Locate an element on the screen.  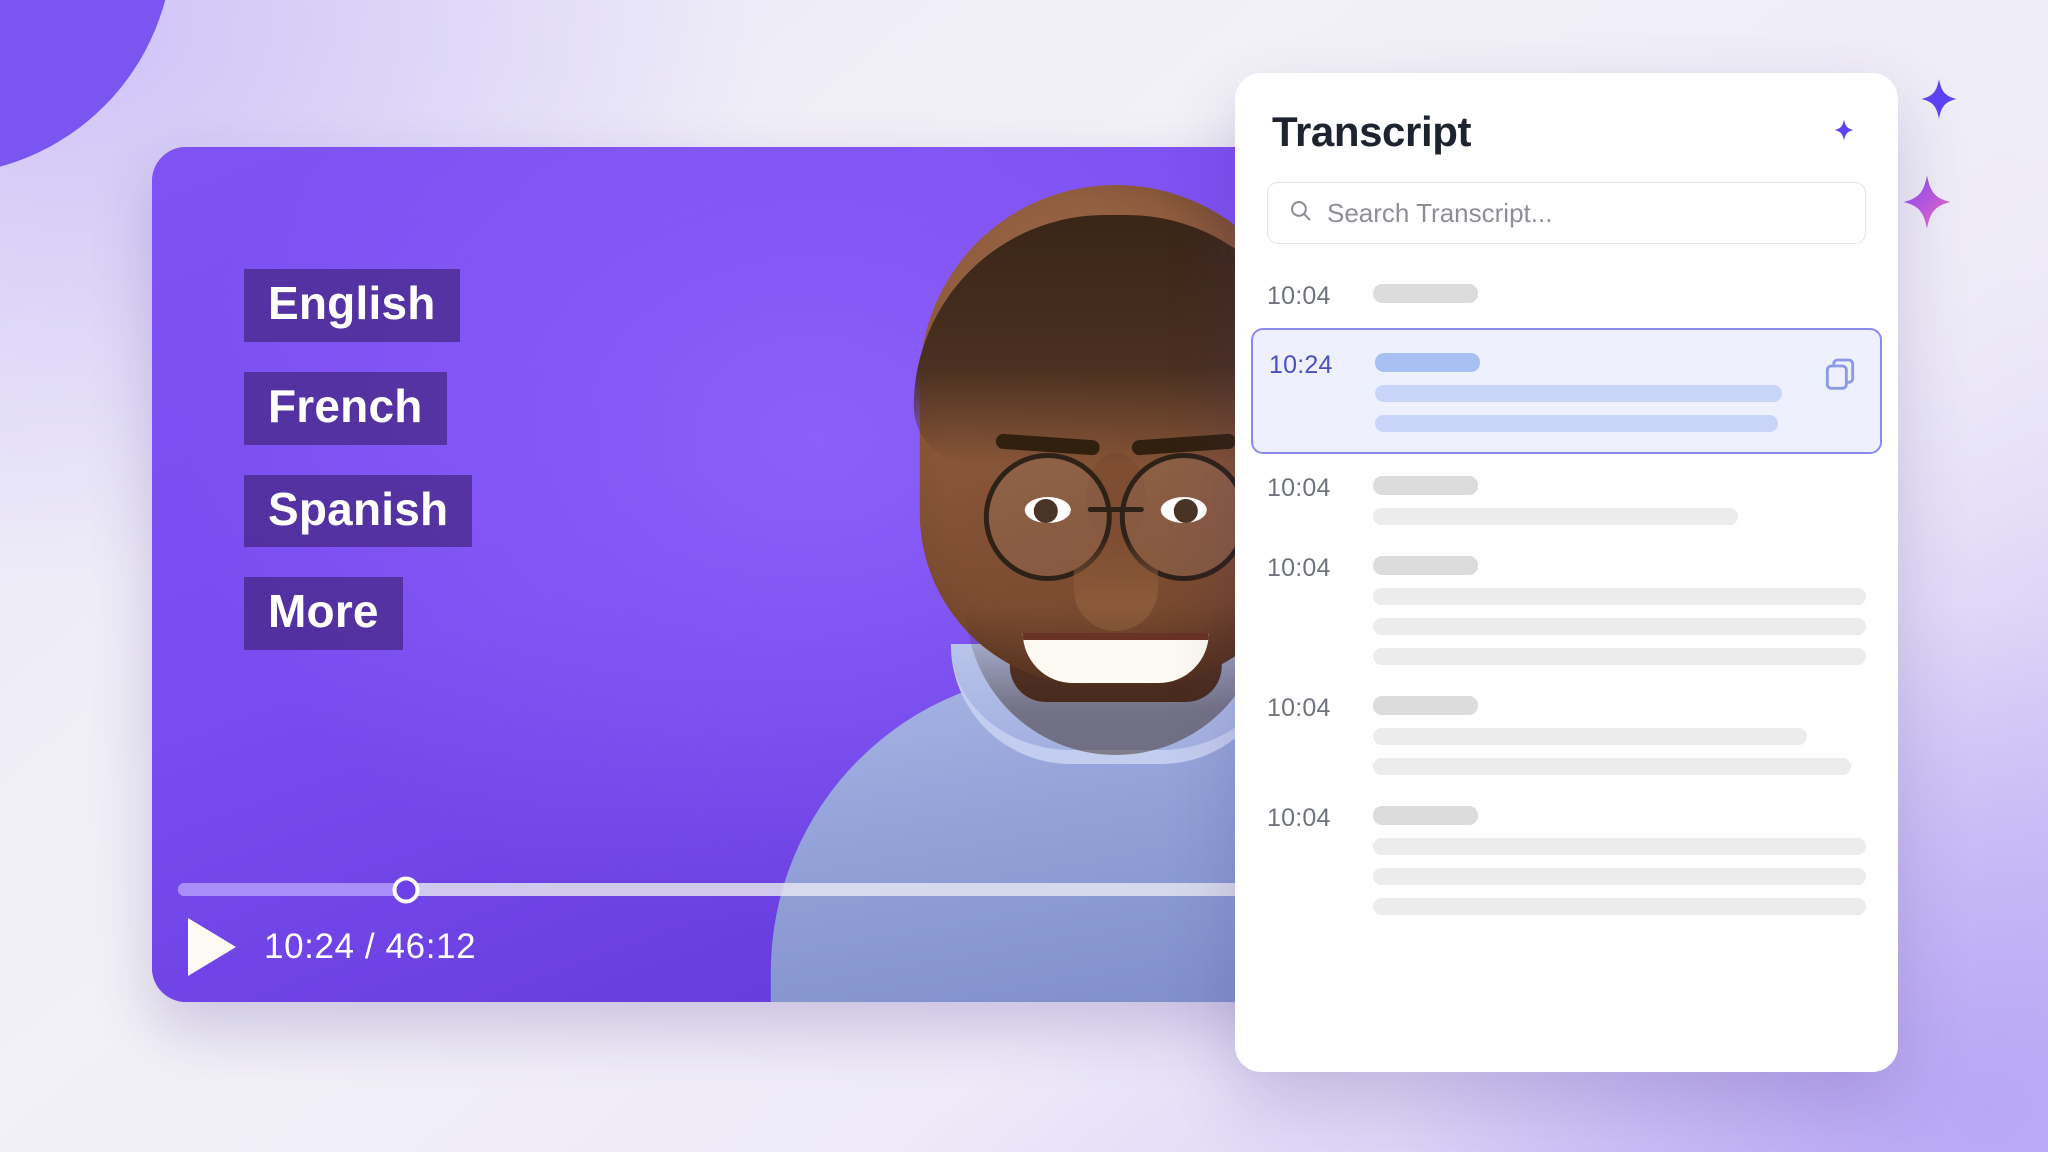
page-title: Transcript is located at coordinates (1372, 131).